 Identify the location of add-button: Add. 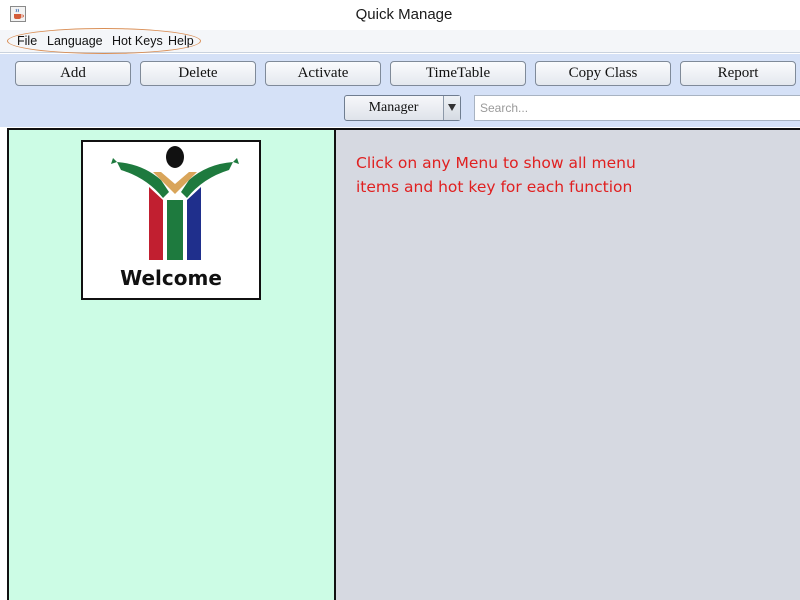
(73, 73).